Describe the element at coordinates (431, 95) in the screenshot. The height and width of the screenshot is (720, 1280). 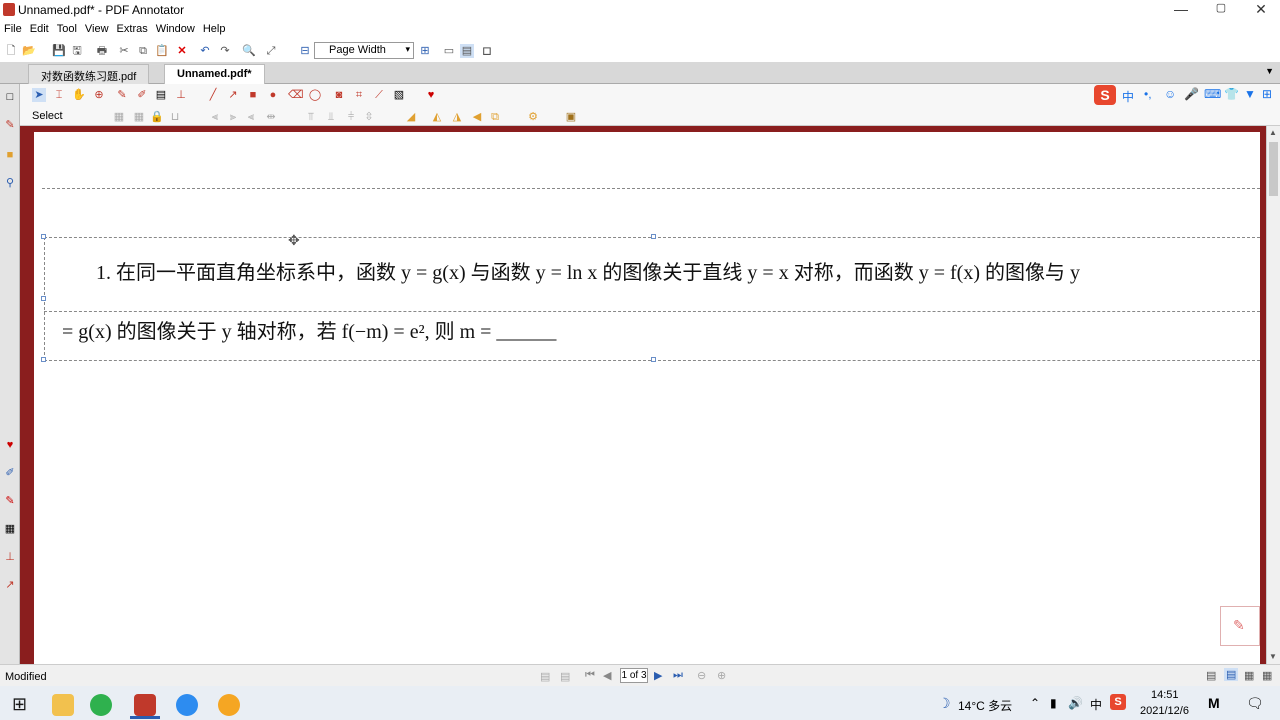
I see `favorite-tool-icon: ♥` at that location.